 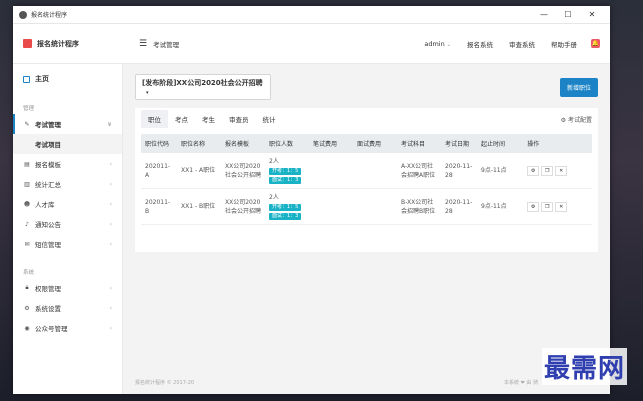 What do you see at coordinates (366, 119) in the screenshot?
I see `tab-bar: 职位 考点 考生 审查员 统计 ⚙ 考试配置` at bounding box center [366, 119].